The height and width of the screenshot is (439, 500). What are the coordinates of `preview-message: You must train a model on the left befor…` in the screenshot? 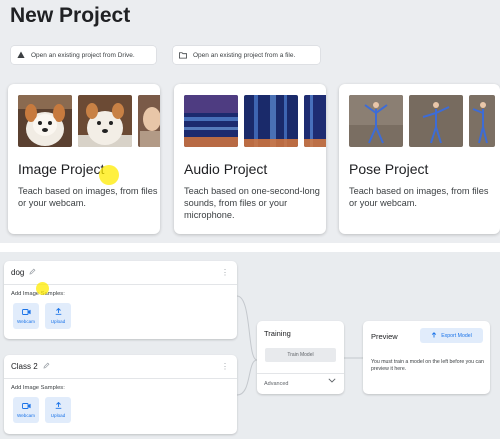 It's located at (427, 365).